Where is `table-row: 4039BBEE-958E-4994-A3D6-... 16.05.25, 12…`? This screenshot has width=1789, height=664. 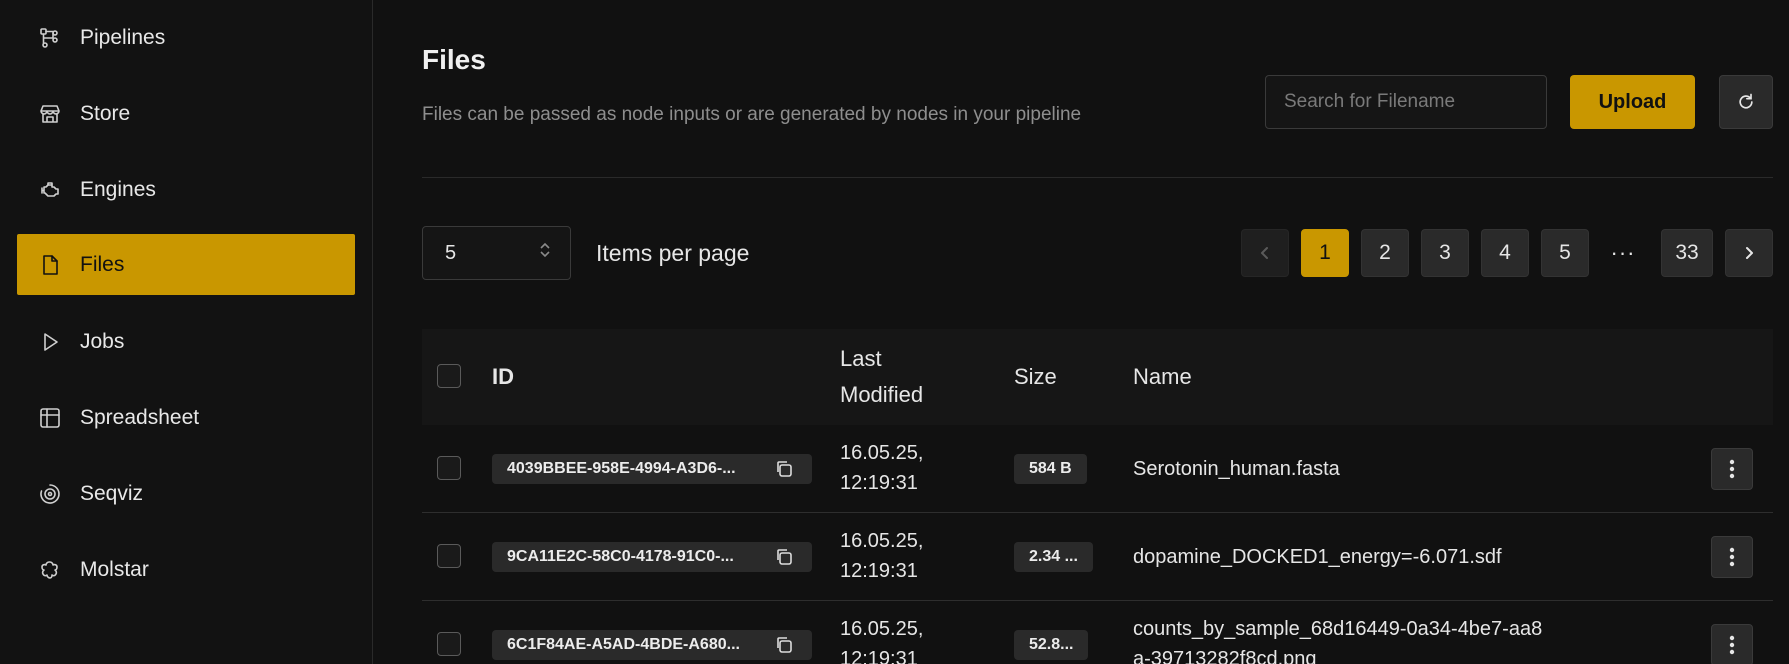
table-row: 4039BBEE-958E-4994-A3D6-... 16.05.25, 12… is located at coordinates (1097, 469).